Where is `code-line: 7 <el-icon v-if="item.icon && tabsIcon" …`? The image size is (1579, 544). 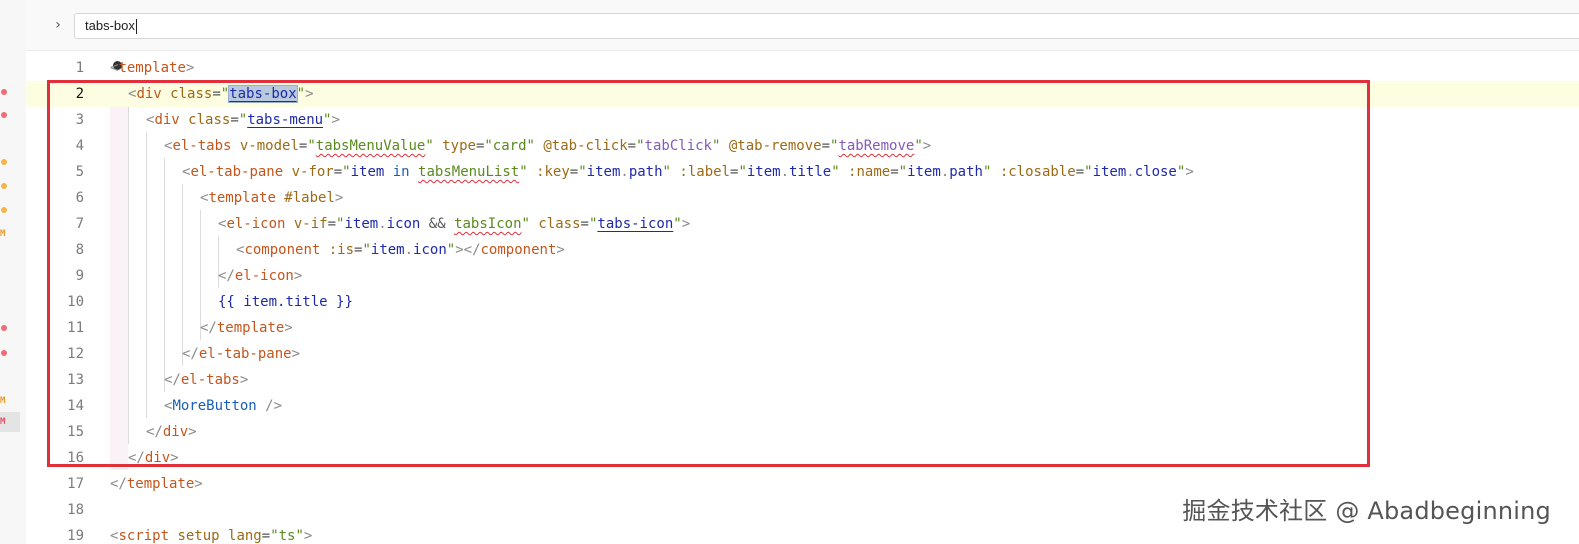 code-line: 7 <el-icon v-if="item.icon && tabsIcon" … is located at coordinates (802, 224).